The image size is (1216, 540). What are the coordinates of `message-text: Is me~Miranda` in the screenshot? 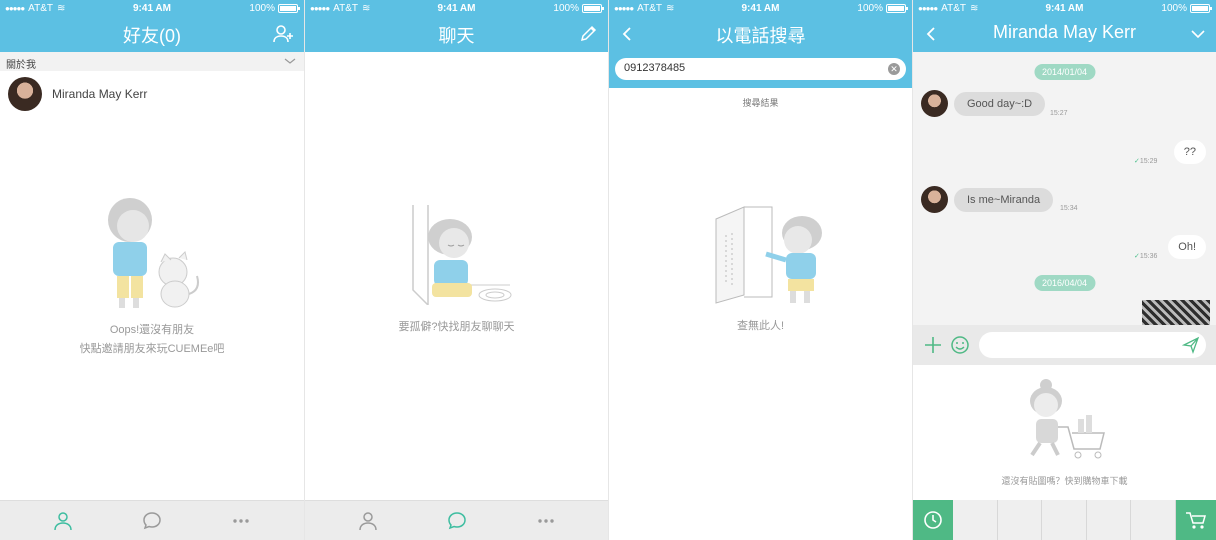 It's located at (1004, 199).